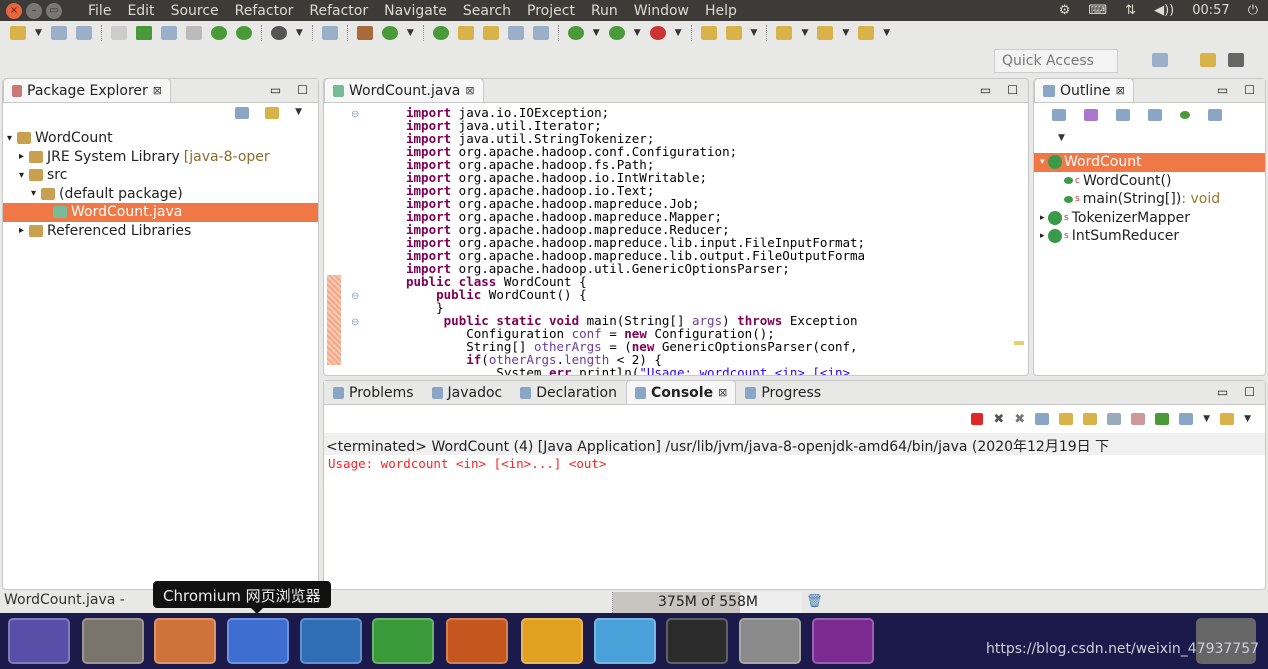 The image size is (1268, 669). What do you see at coordinates (143, 33) in the screenshot?
I see `tasks-icon` at bounding box center [143, 33].